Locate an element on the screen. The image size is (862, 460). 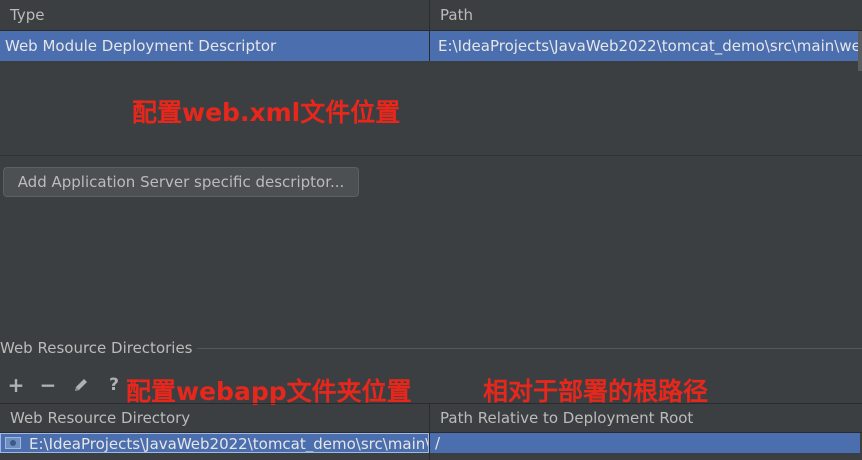
help-icon: ? is located at coordinates (114, 385).